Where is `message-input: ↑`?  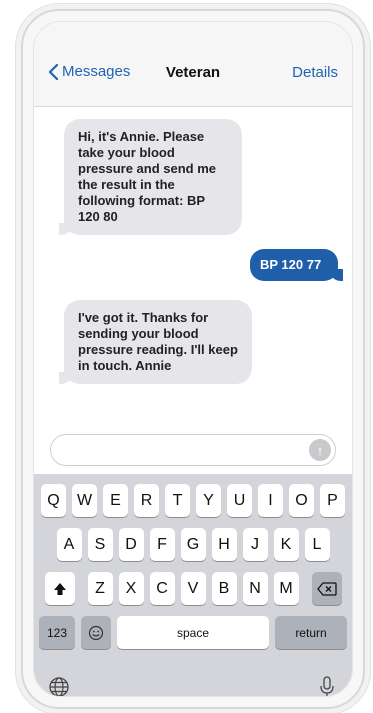 message-input: ↑ is located at coordinates (193, 450).